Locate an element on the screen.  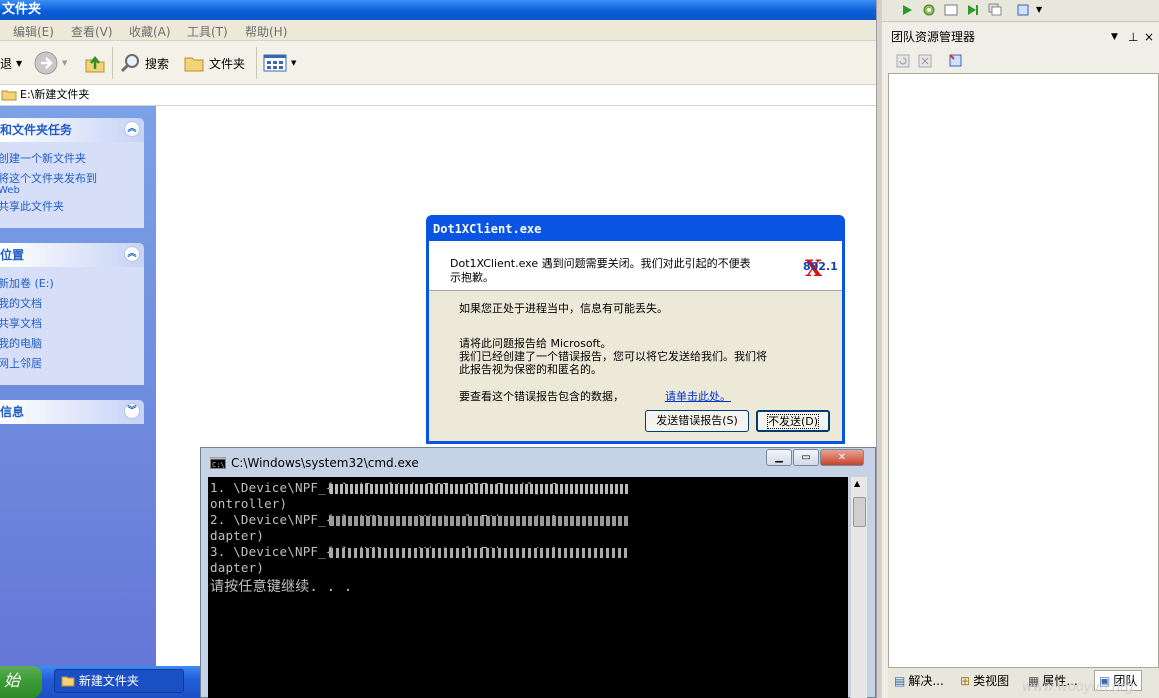
error-message-line1: Dot1XClient.exe 遇到问题需要关闭。我们对此引起的不便表 is located at coordinates (600, 263).